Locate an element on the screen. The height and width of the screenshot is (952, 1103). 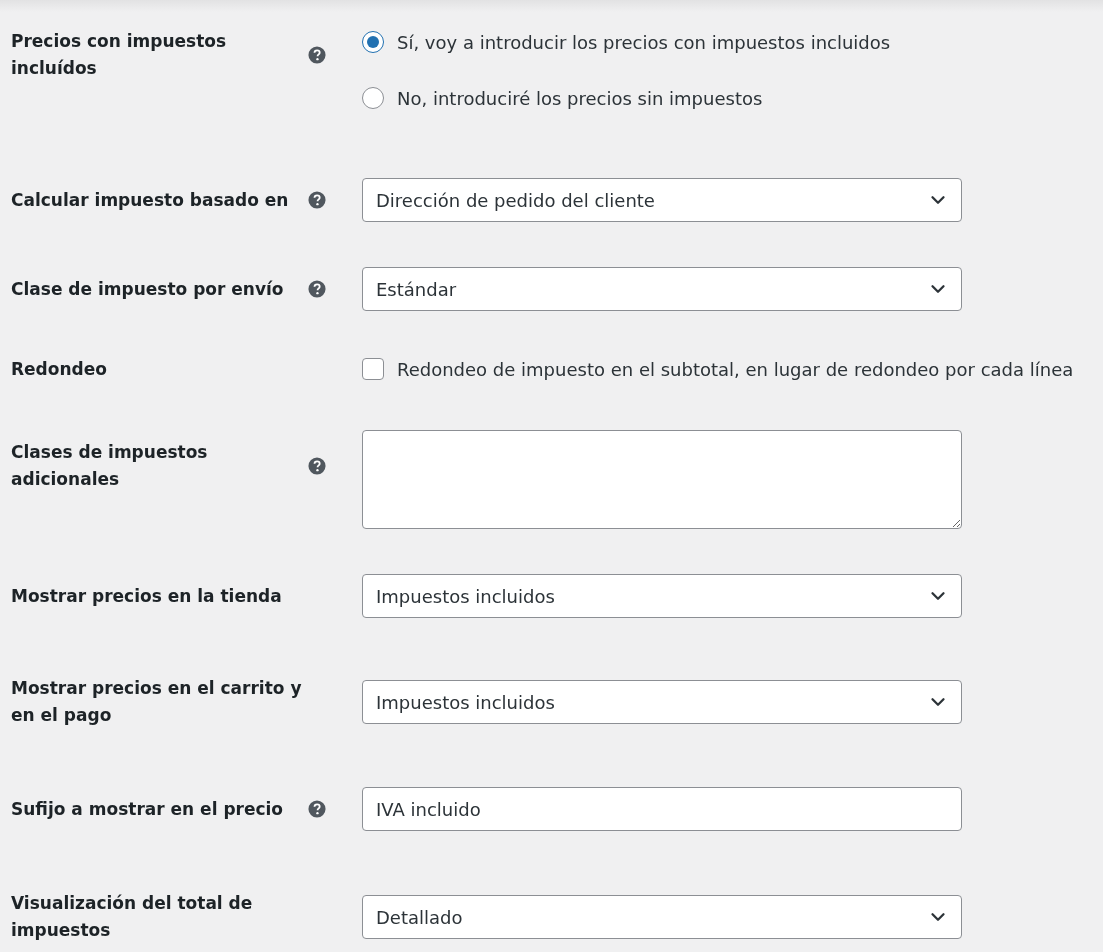
checkbox is located at coordinates (373, 369).